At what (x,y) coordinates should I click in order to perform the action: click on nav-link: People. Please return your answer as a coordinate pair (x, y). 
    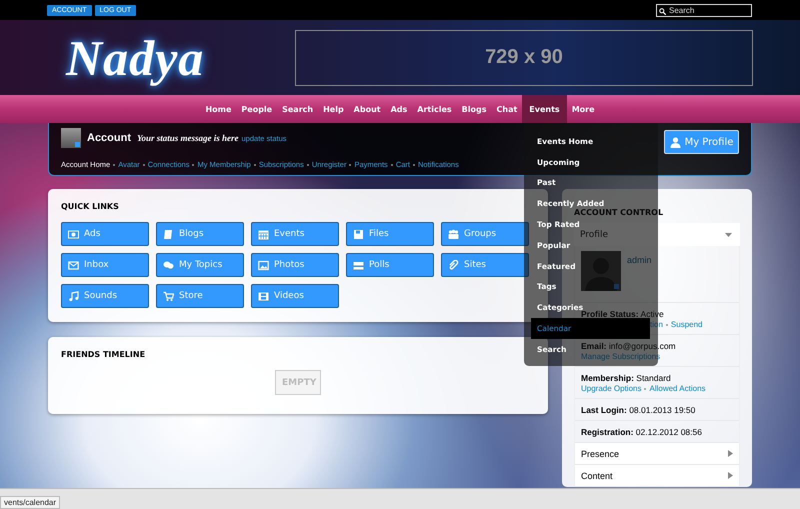
    Looking at the image, I should click on (257, 109).